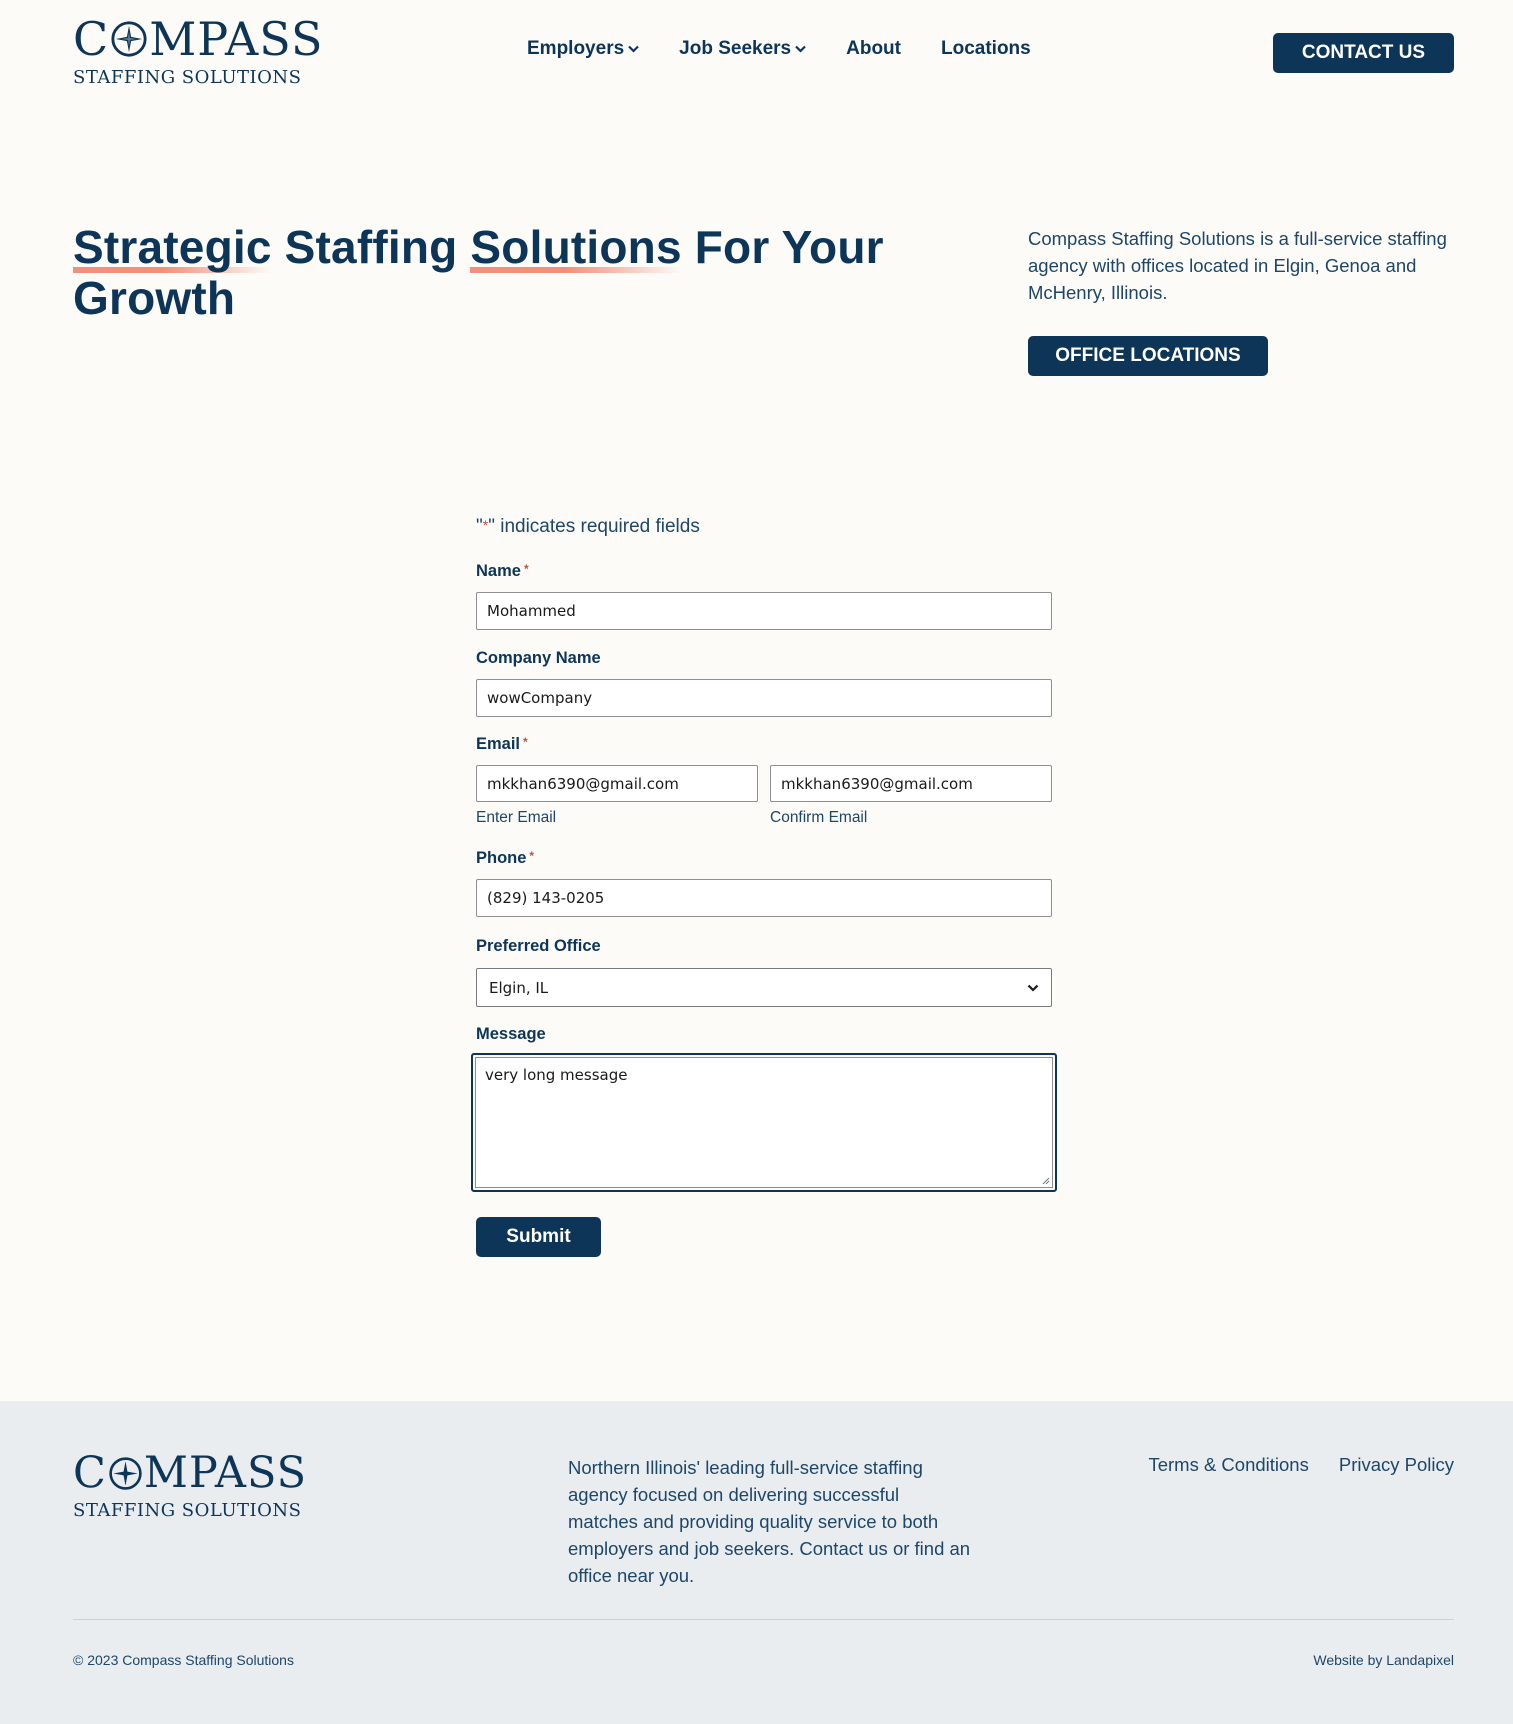 This screenshot has width=1513, height=1724. I want to click on phone-input, so click(764, 898).